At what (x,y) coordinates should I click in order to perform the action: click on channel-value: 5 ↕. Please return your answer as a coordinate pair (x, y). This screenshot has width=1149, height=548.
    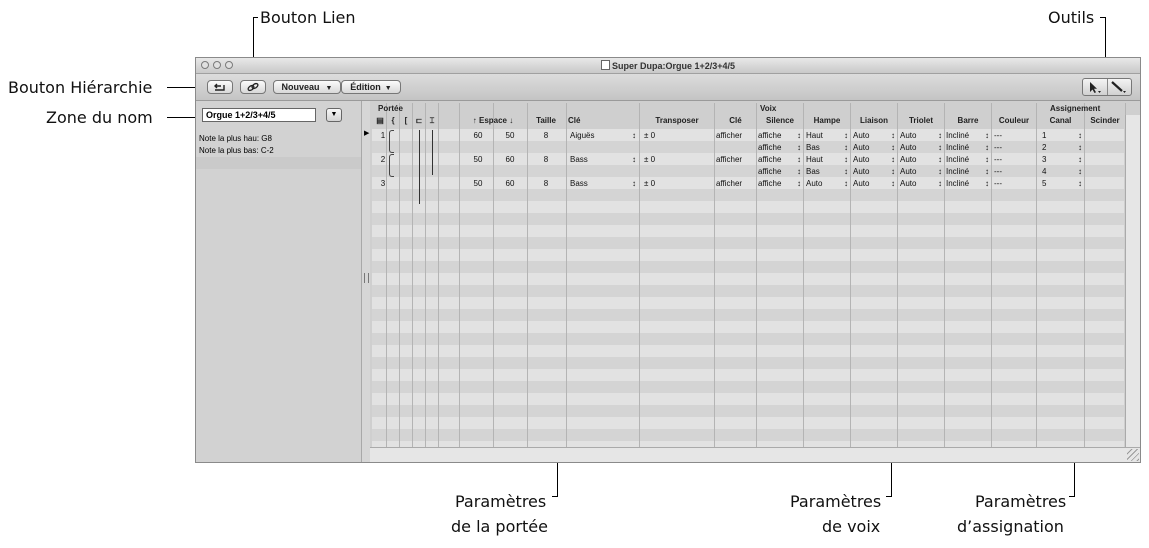
    Looking at the image, I should click on (1063, 184).